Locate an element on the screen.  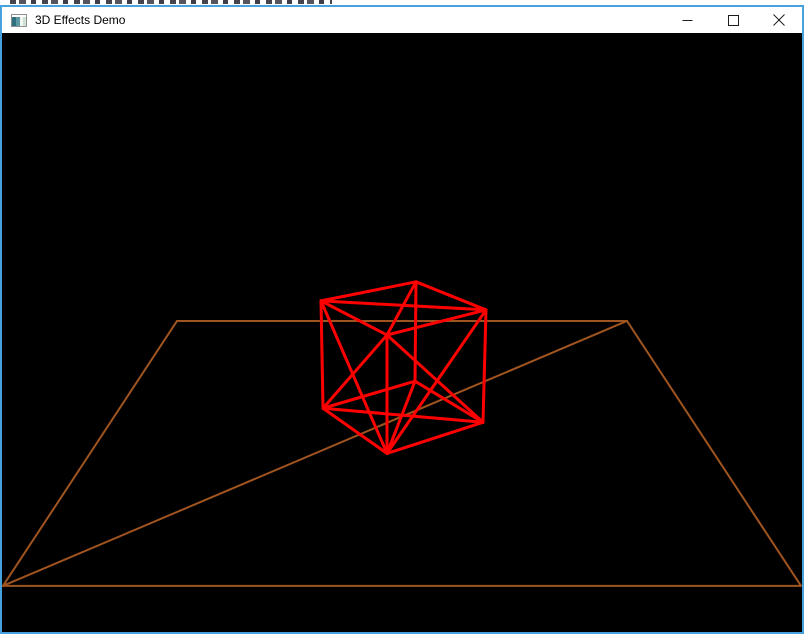
close-icon is located at coordinates (779, 20).